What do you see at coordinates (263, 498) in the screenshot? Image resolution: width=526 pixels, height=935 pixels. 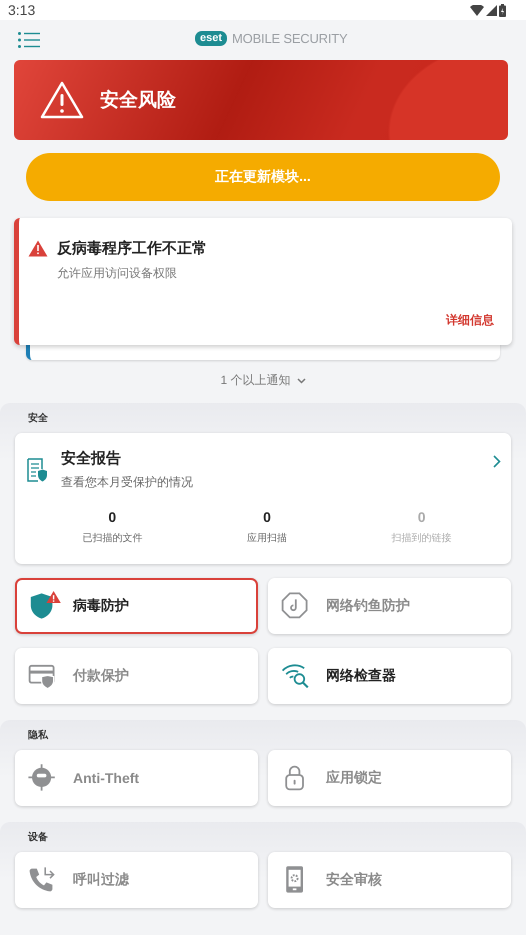 I see `report-card: 安全报告 查看您本月受保护的情况 0 已扫描的文件 0 应用扫描 0 扫描到的链接` at bounding box center [263, 498].